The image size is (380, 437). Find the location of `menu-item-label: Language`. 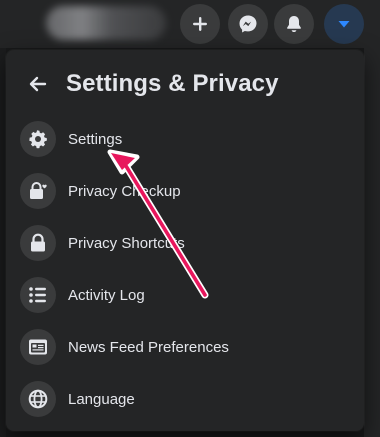

menu-item-label: Language is located at coordinates (101, 399).